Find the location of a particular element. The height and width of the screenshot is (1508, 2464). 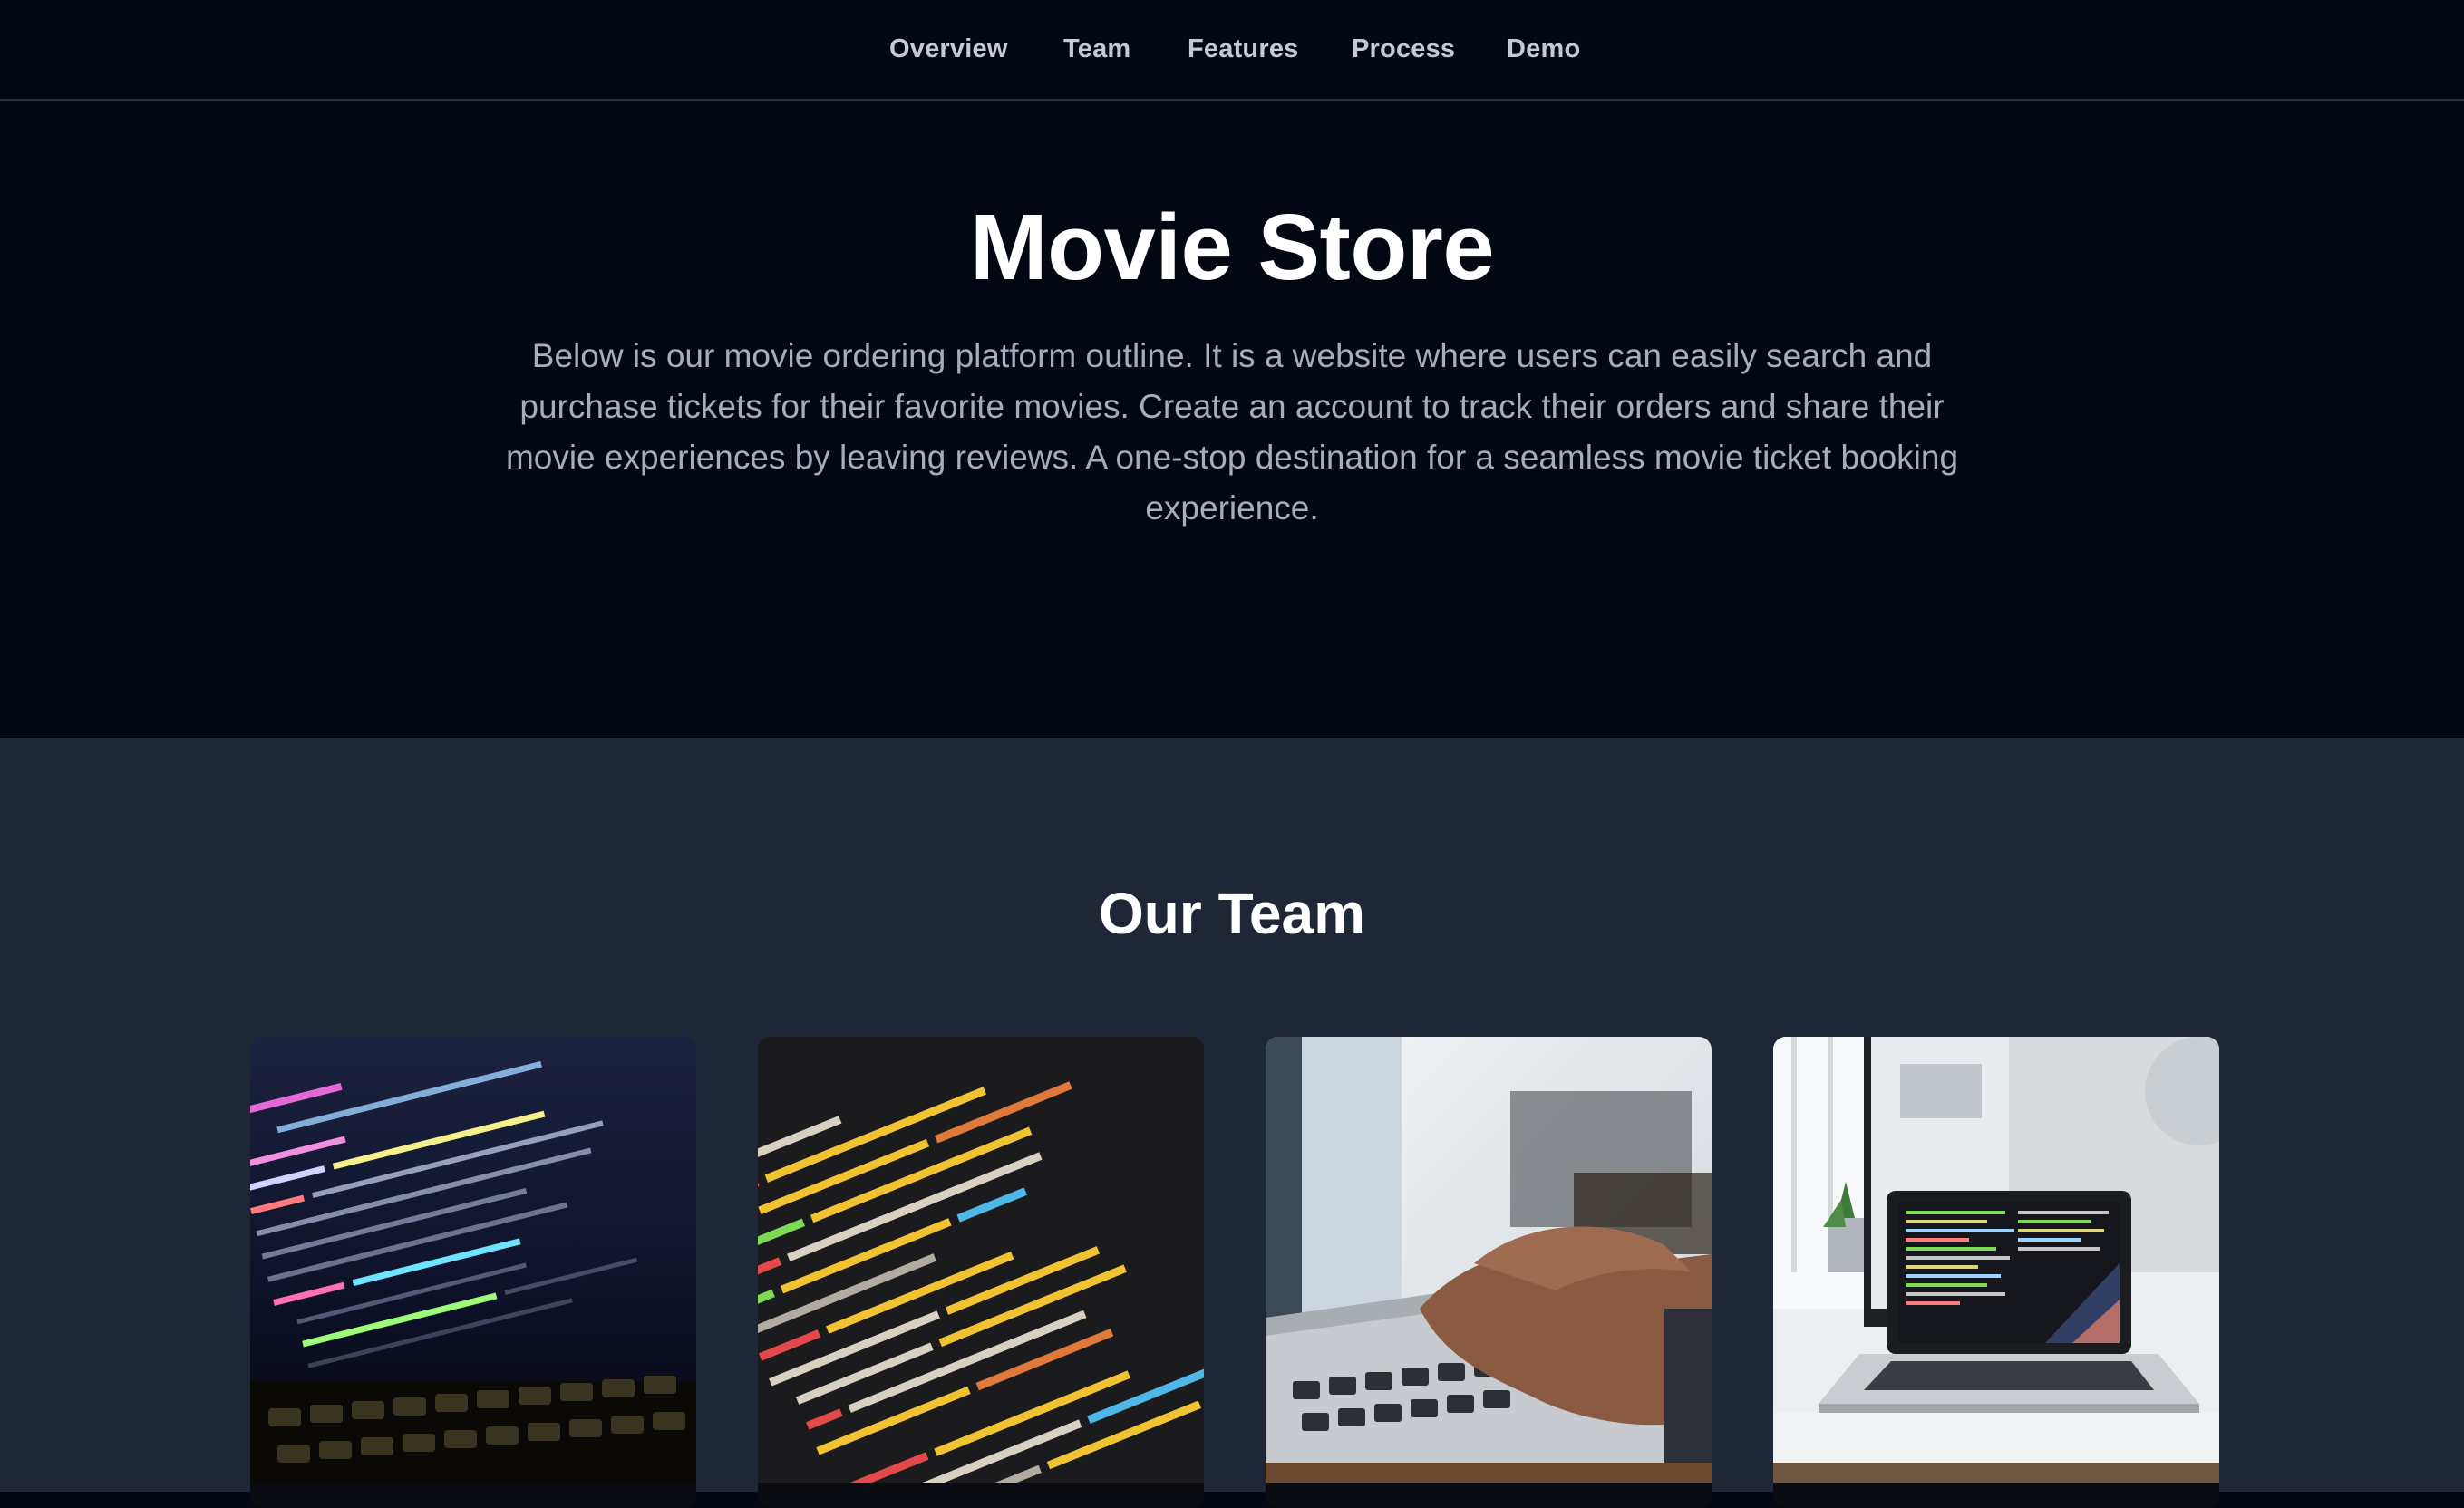

code-on-laptop-screen-photo is located at coordinates (473, 1260).